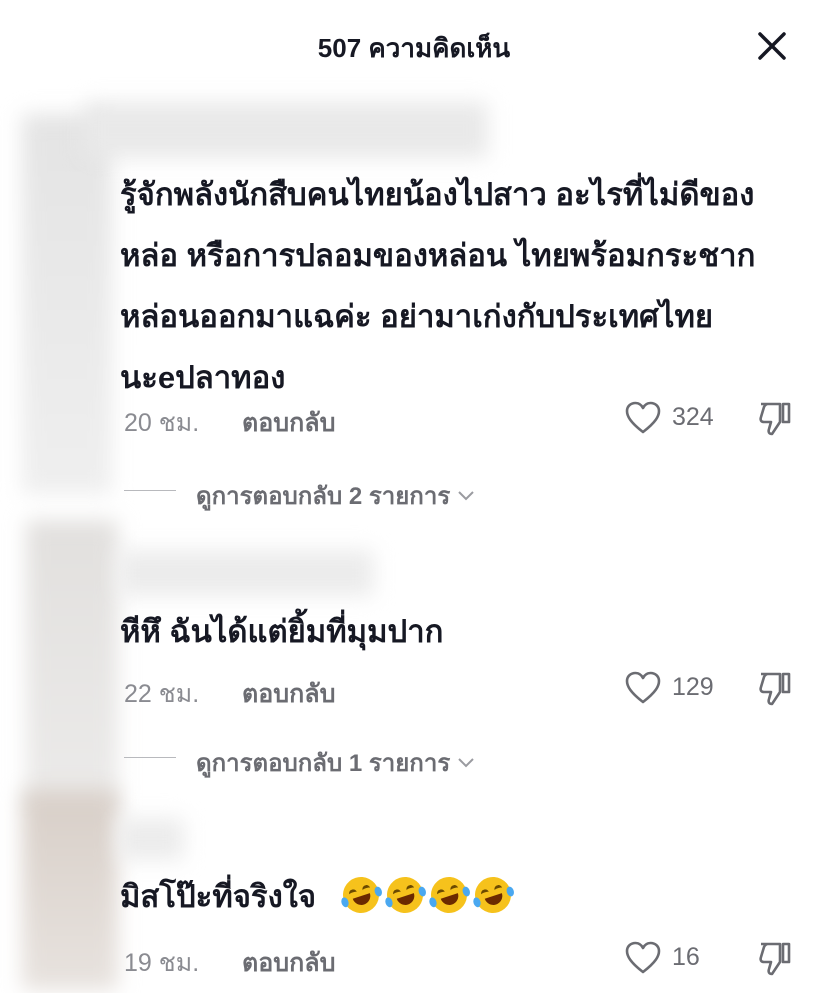  What do you see at coordinates (162, 694) in the screenshot?
I see `comment-timestamp: 22 ชม.` at bounding box center [162, 694].